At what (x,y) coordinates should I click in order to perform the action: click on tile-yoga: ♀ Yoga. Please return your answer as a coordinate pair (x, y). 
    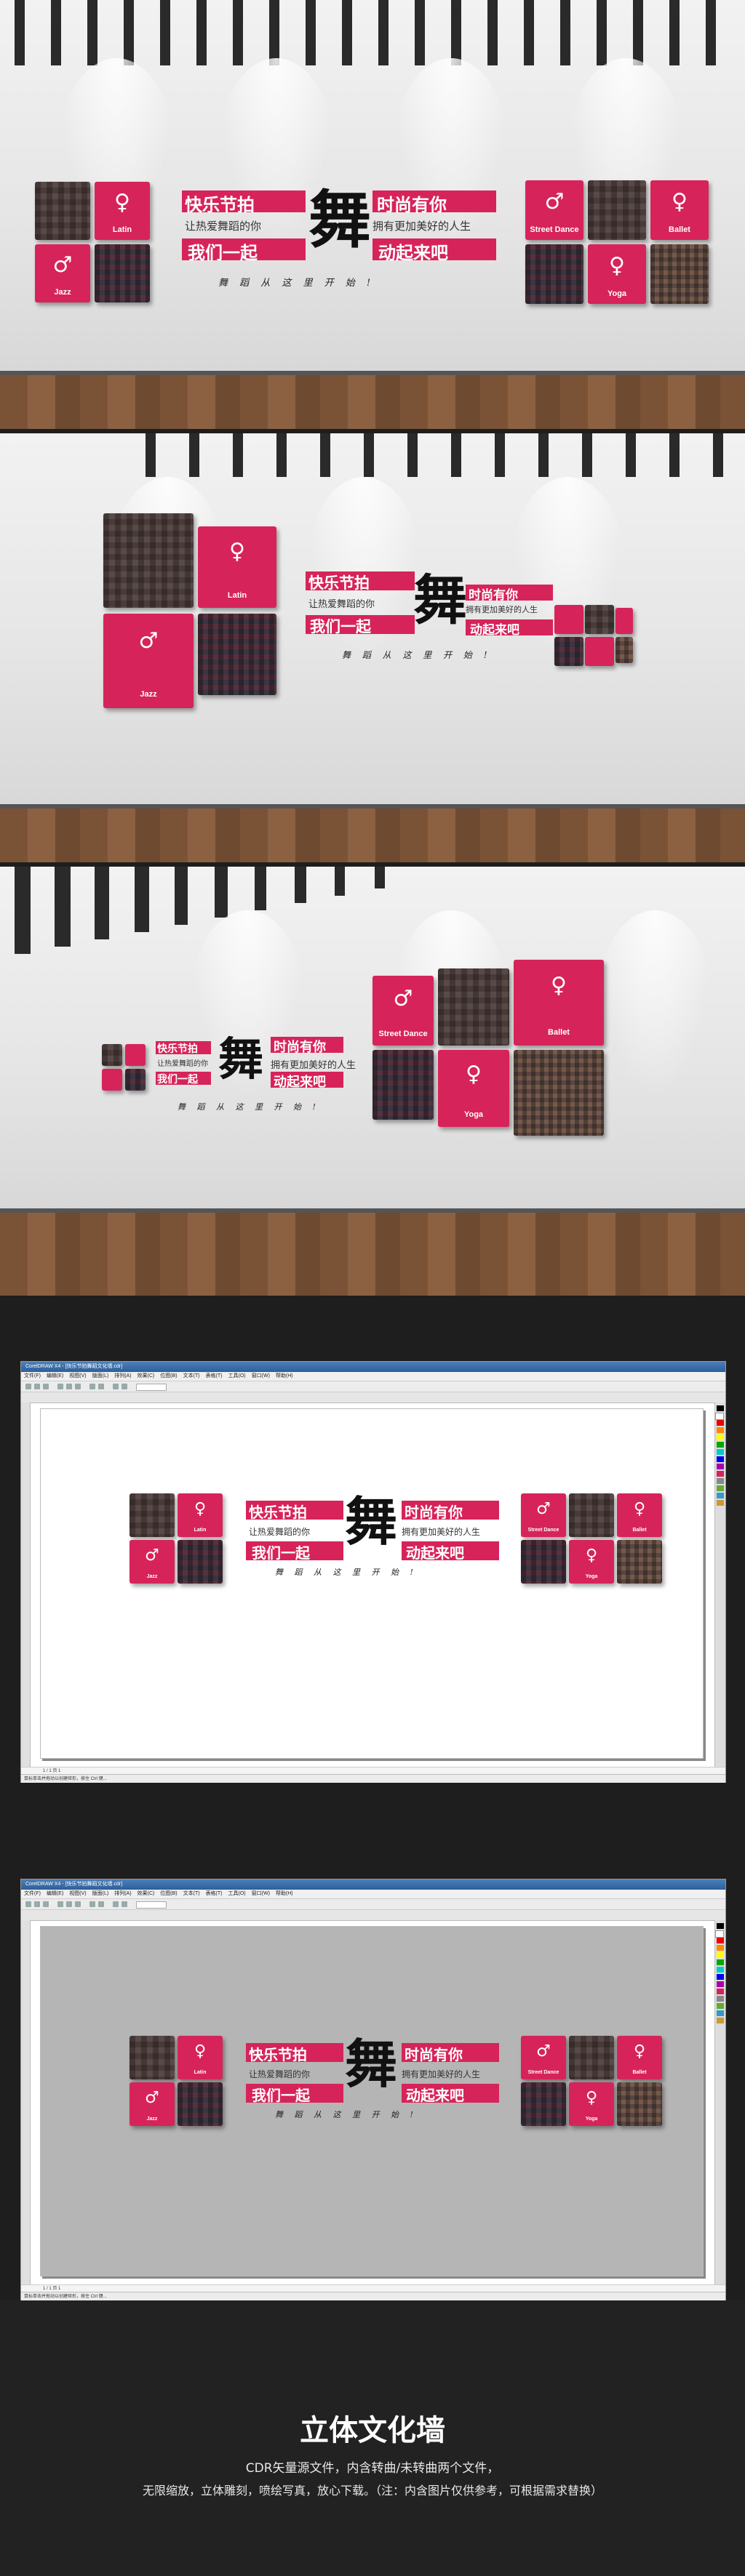
    Looking at the image, I should click on (617, 274).